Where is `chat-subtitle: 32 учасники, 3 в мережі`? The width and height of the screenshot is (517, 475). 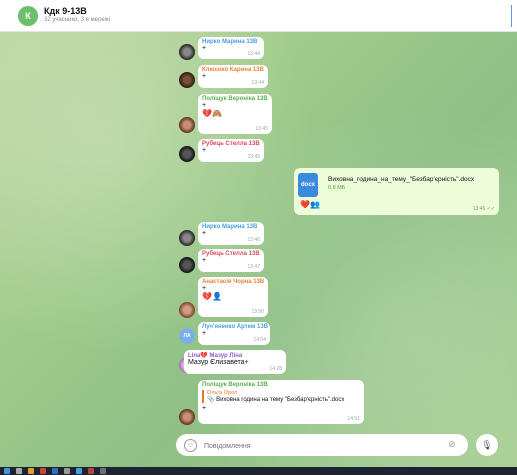
chat-subtitle: 32 учасники, 3 в мережі is located at coordinates (77, 20).